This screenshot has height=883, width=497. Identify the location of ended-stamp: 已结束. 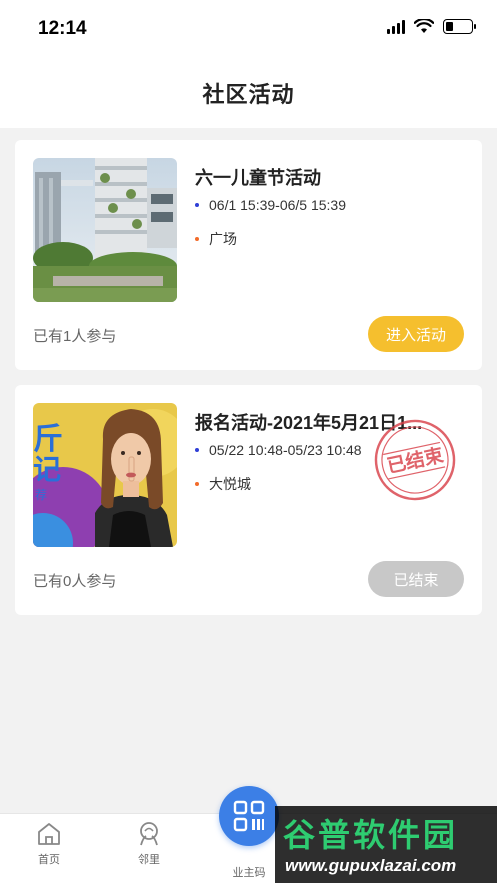
(415, 460).